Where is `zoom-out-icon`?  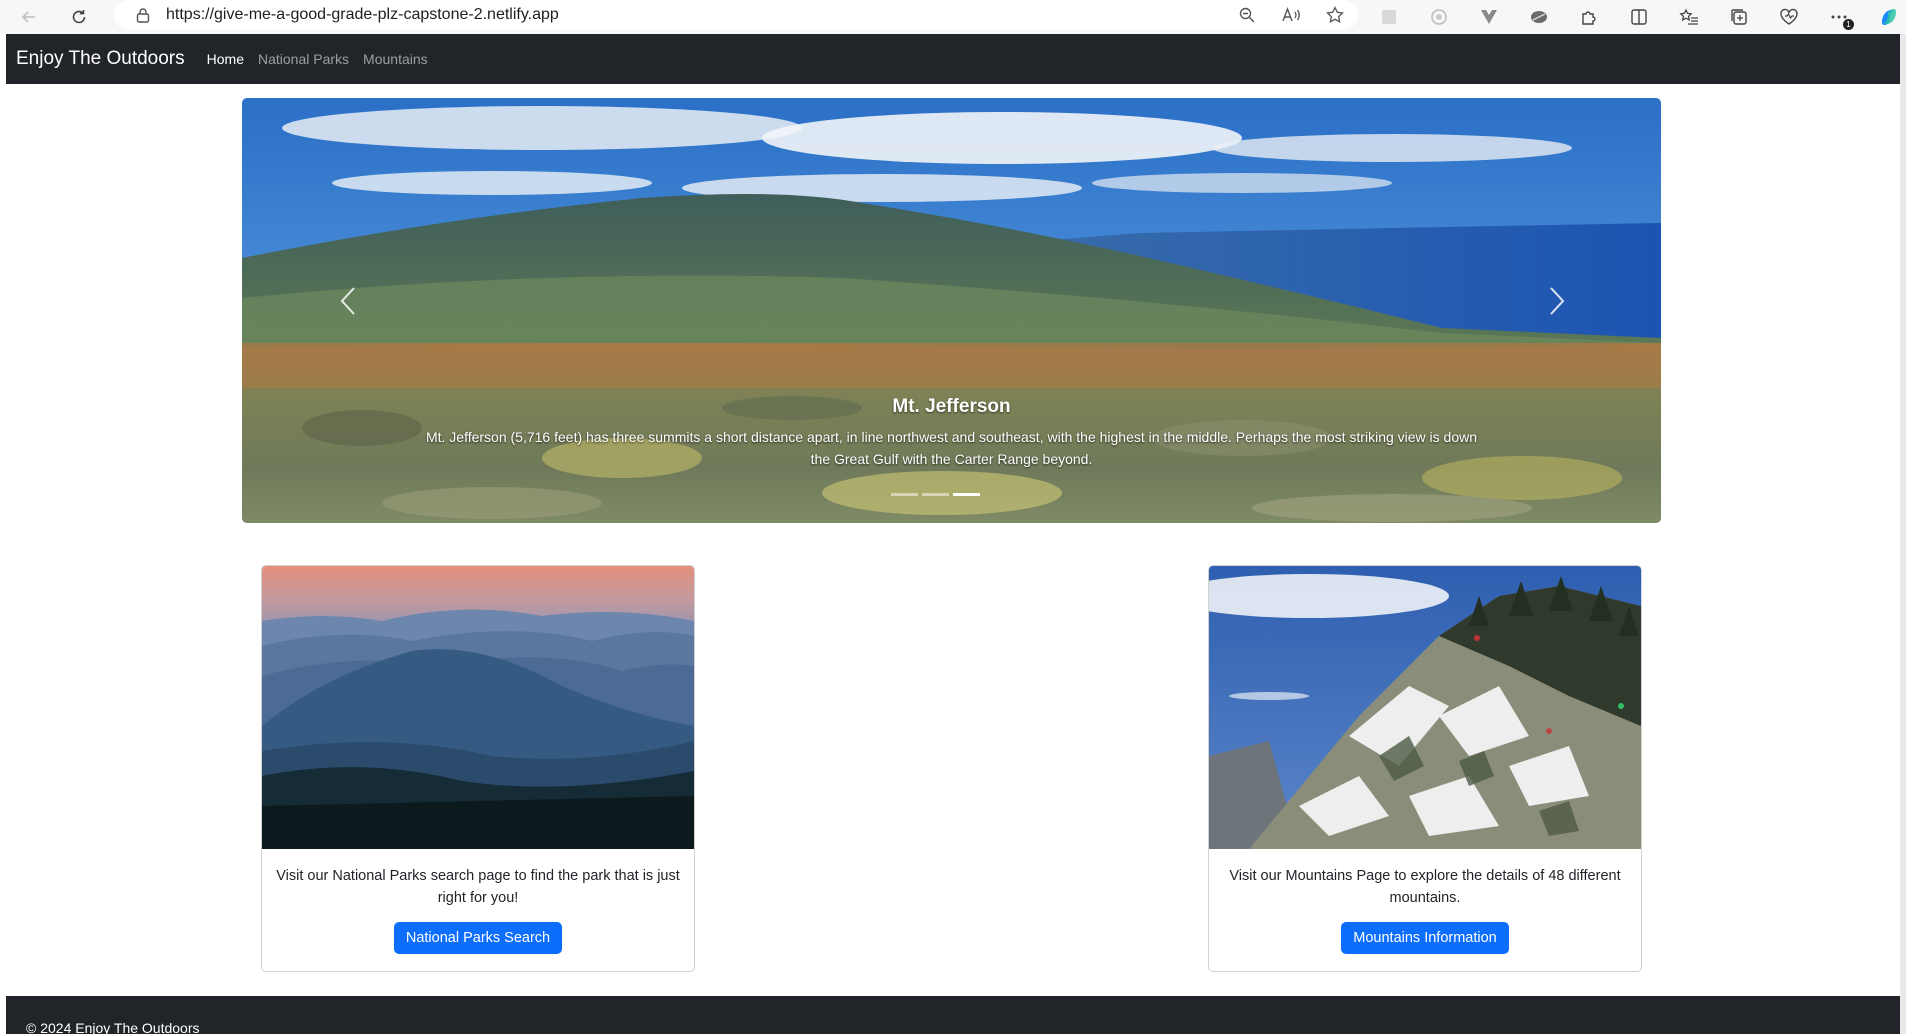
zoom-out-icon is located at coordinates (1247, 15).